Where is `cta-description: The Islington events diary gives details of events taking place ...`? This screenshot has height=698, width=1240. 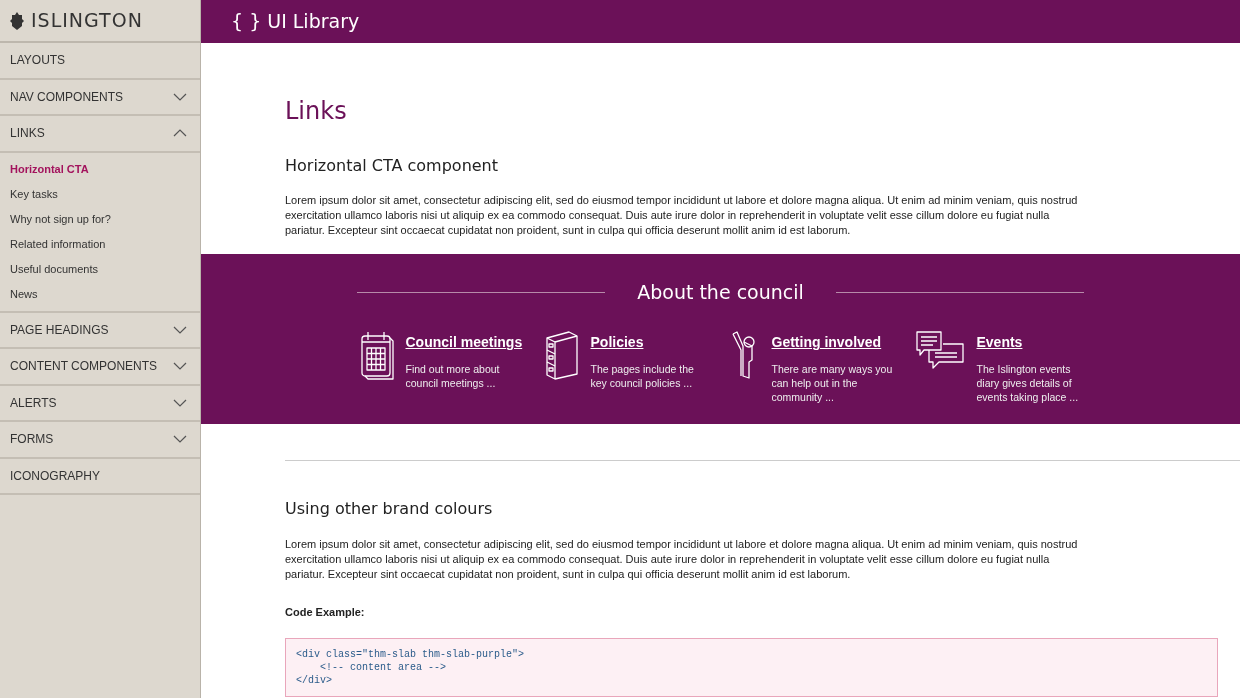 cta-description: The Islington events diary gives details of events taking place ... is located at coordinates (1028, 383).